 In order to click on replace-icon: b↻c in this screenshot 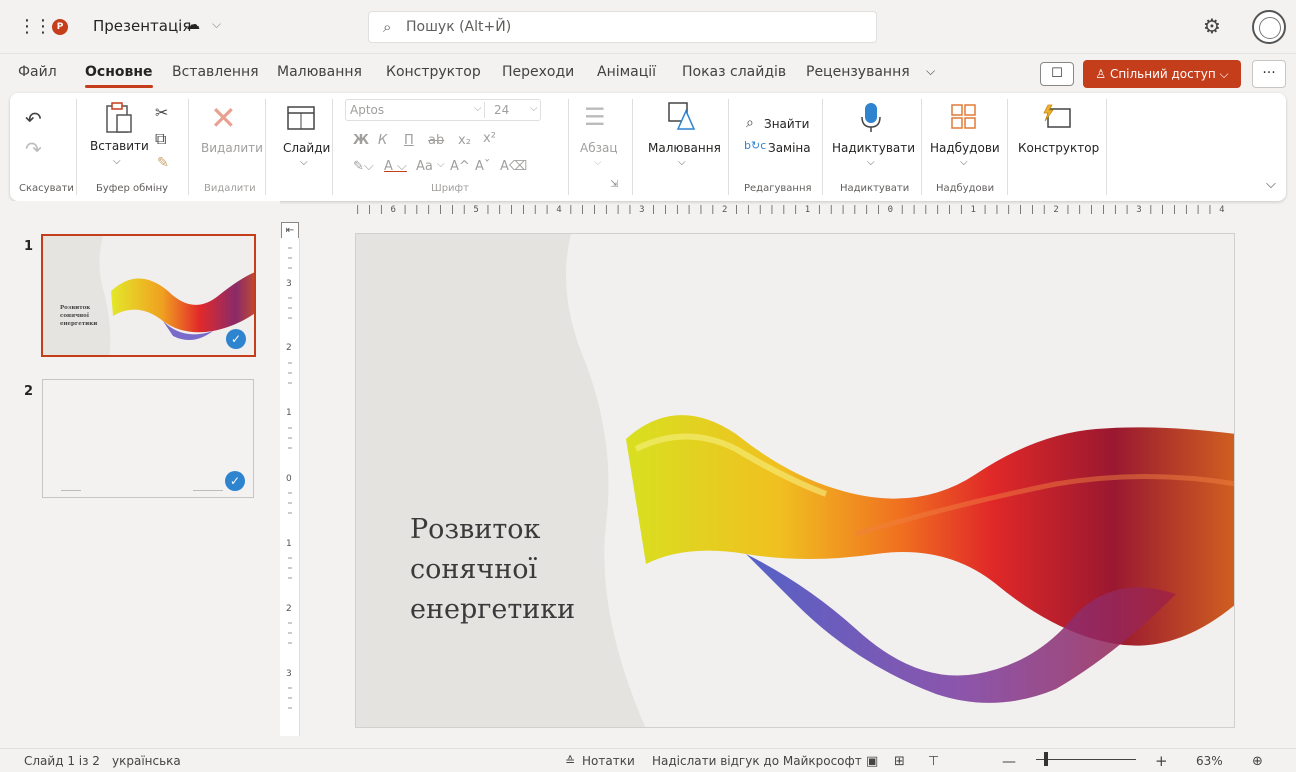, I will do `click(755, 145)`.